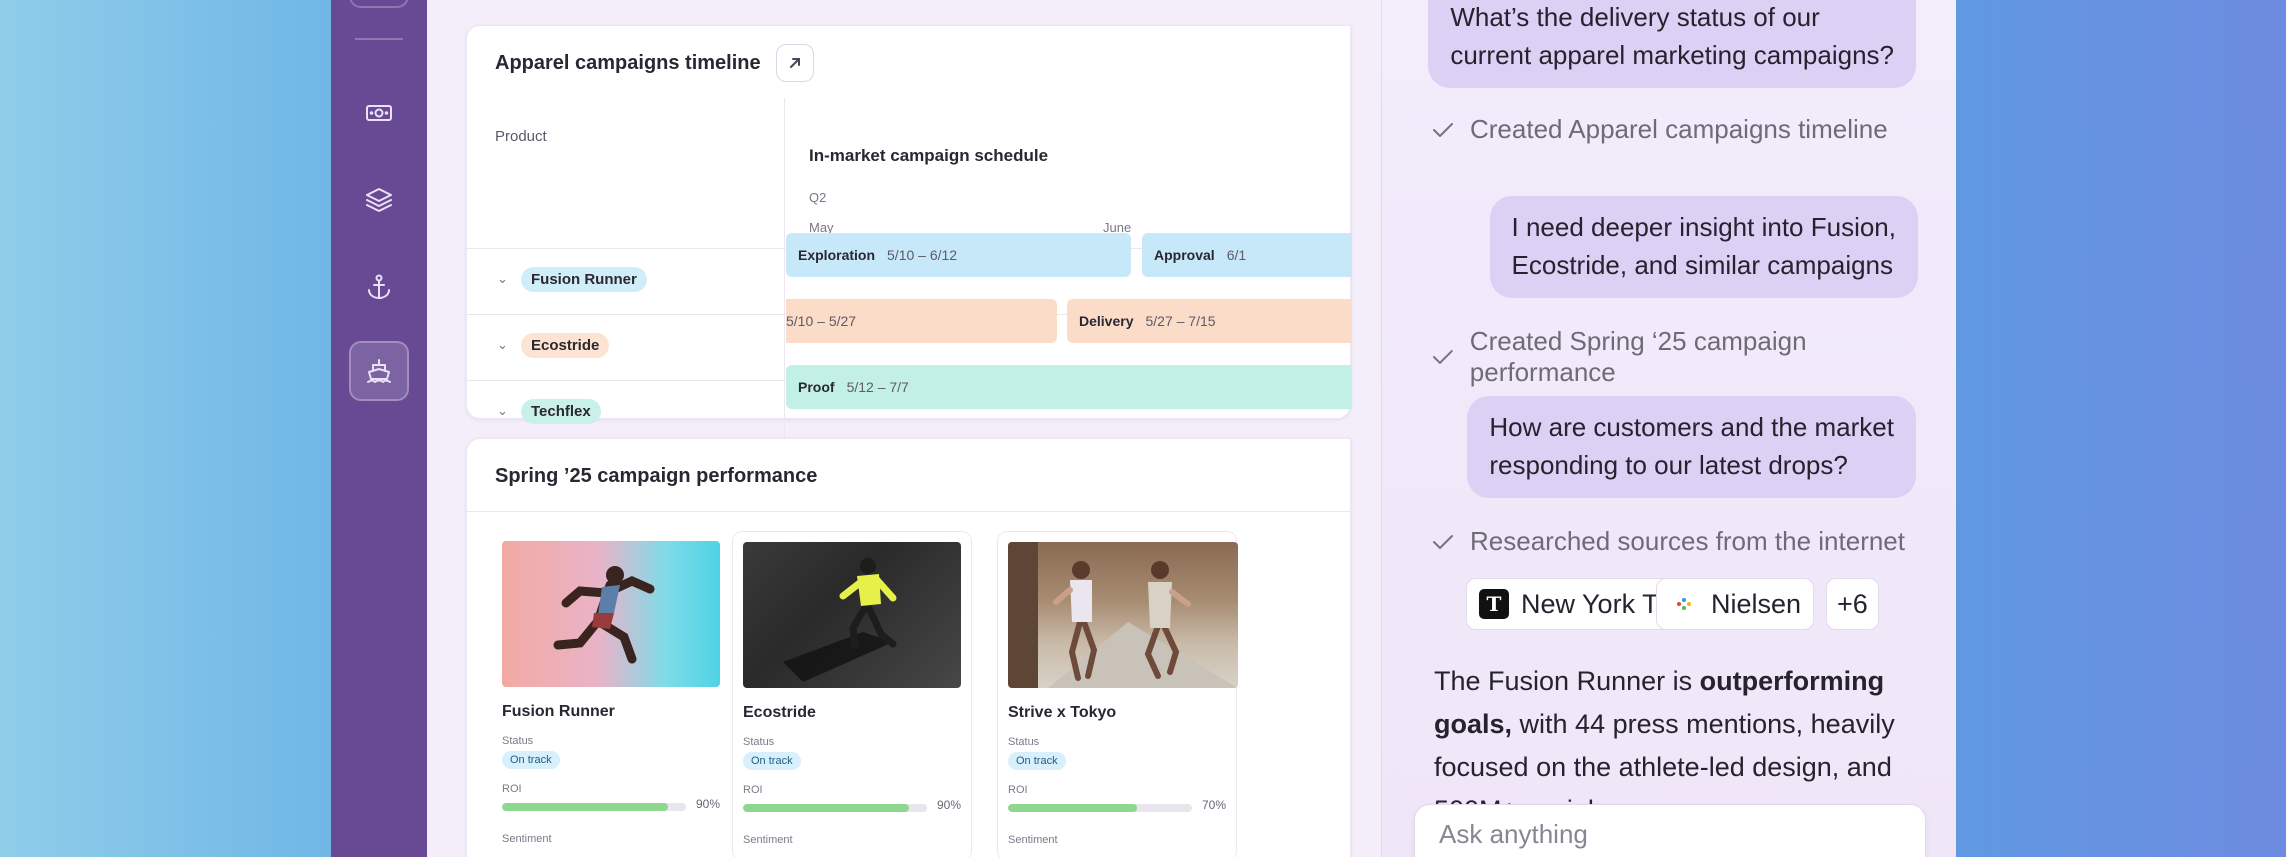  I want to click on source-chip-nielsen: Nielsen, so click(1735, 604).